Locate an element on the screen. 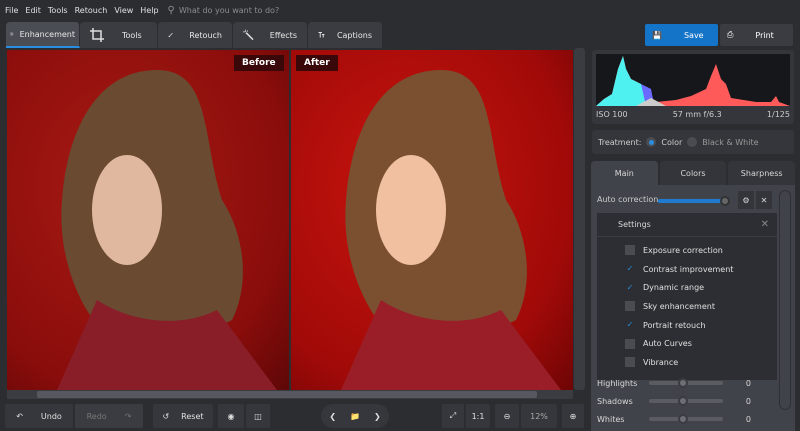 Image resolution: width=800 pixels, height=431 pixels. tab-sharpness: Sharpness is located at coordinates (762, 173).